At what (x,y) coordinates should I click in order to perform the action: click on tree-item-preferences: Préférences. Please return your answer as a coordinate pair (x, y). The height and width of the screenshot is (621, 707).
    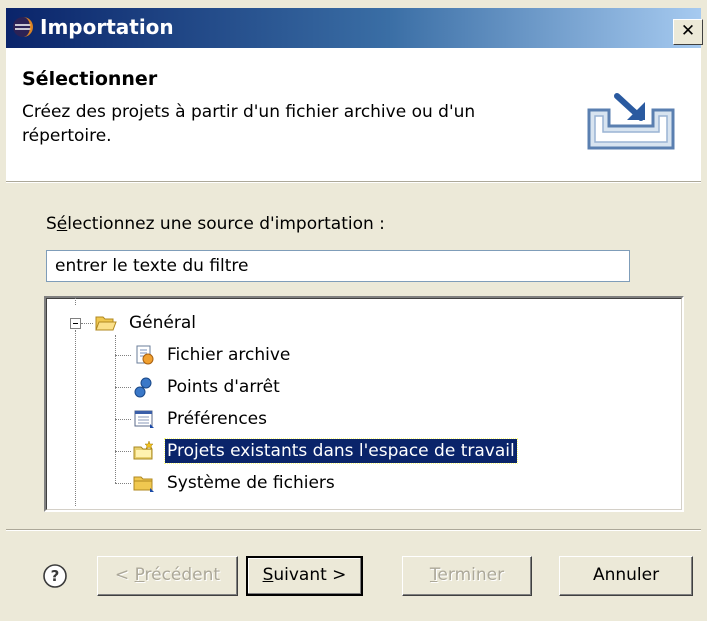
    Looking at the image, I should click on (217, 419).